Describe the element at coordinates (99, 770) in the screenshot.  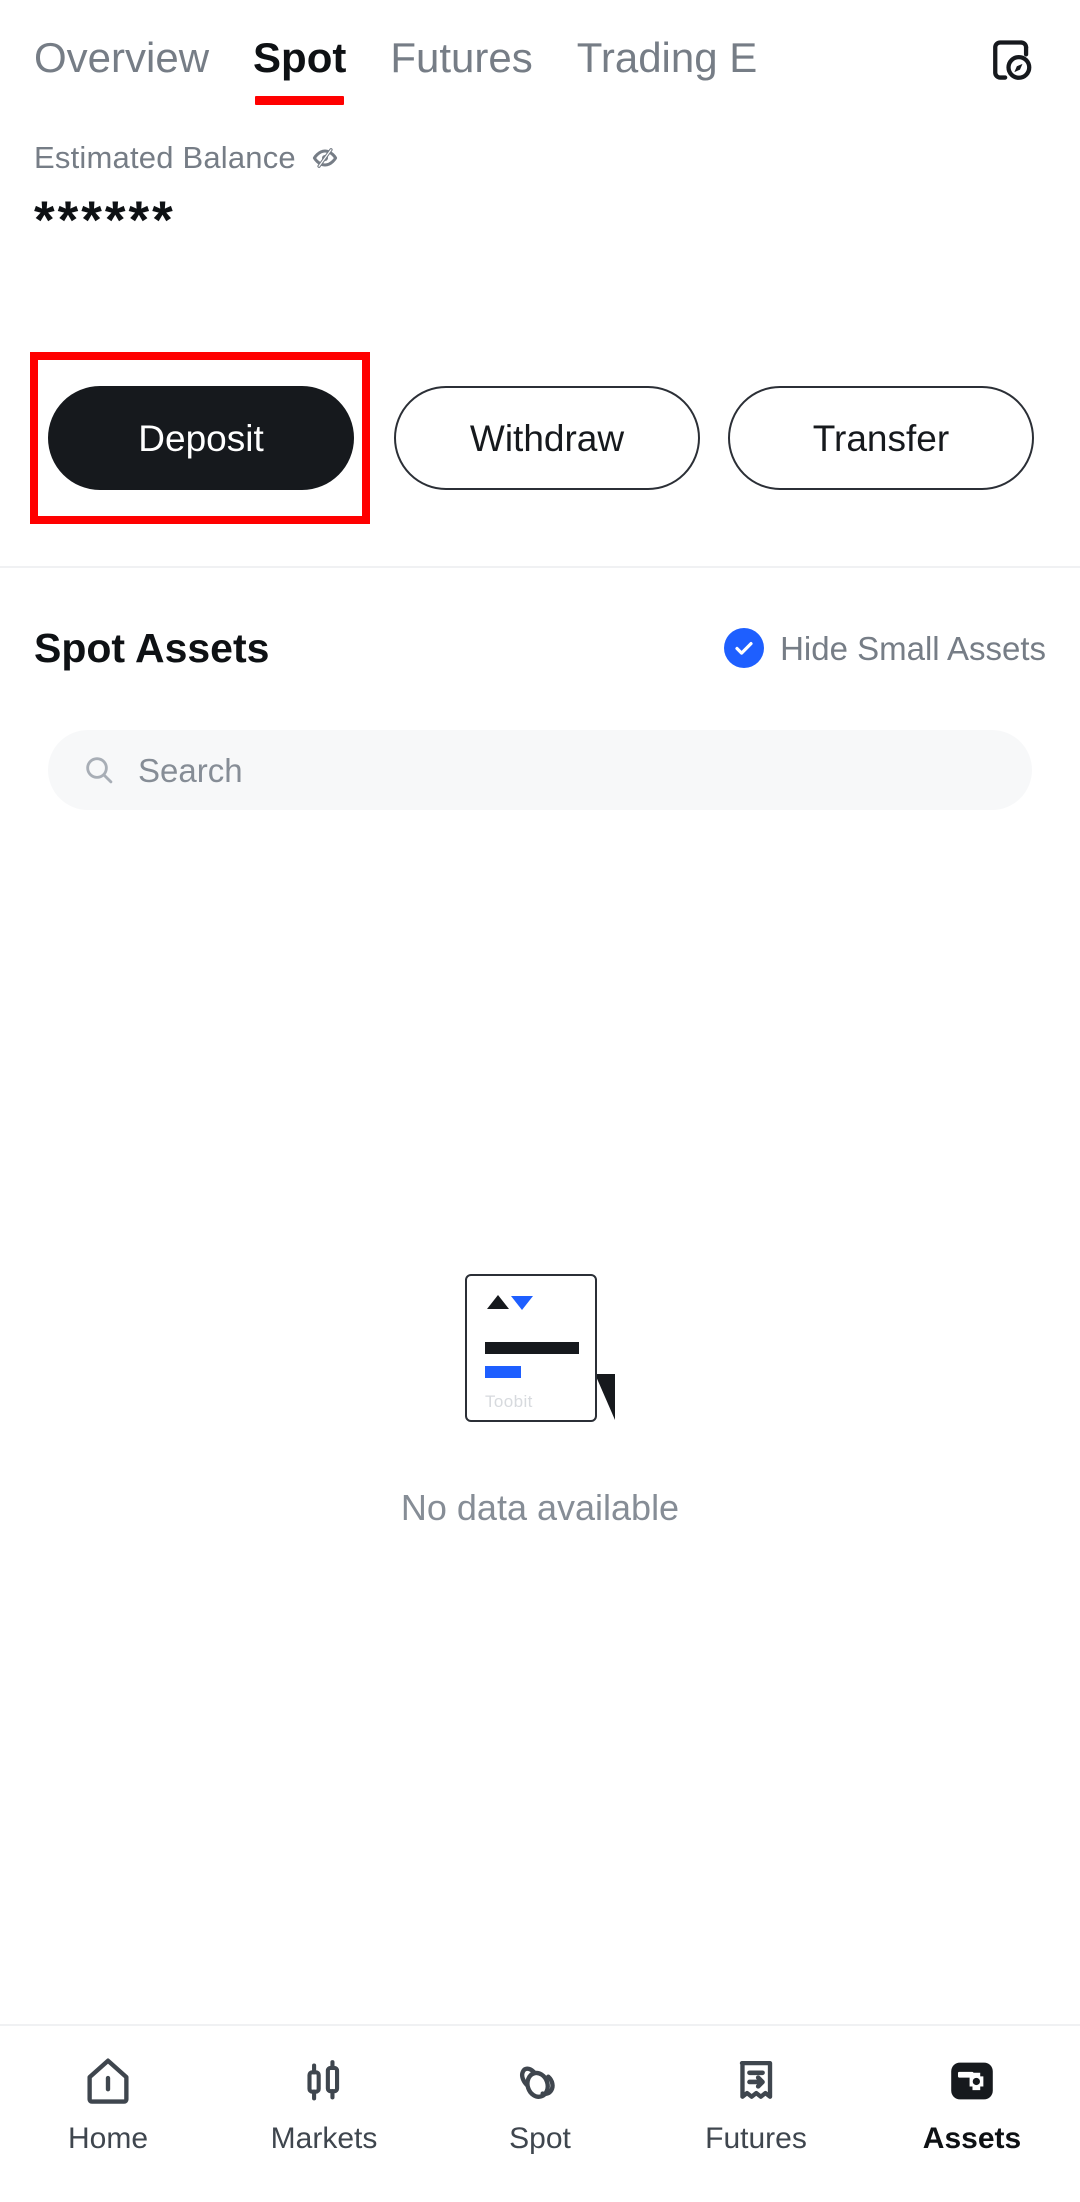
I see `search-icon` at that location.